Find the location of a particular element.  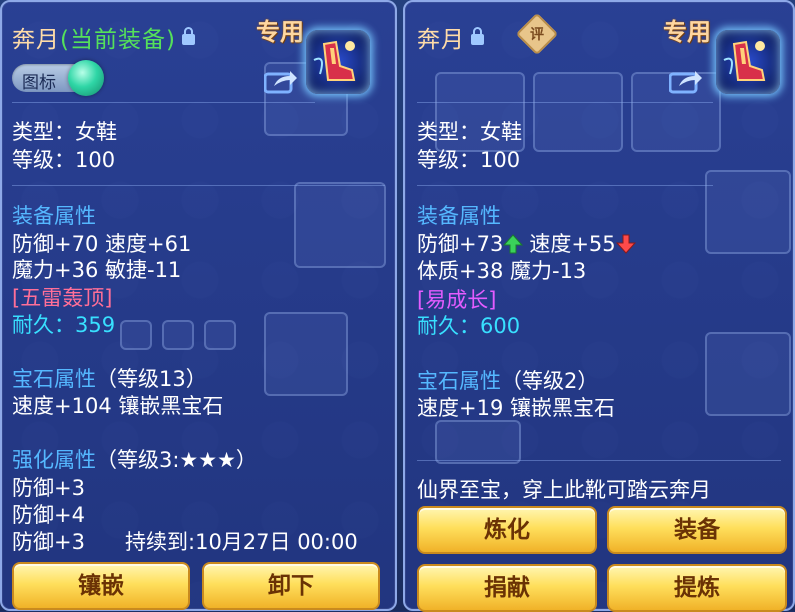

attr-speed: 速度+55 is located at coordinates (572, 244).